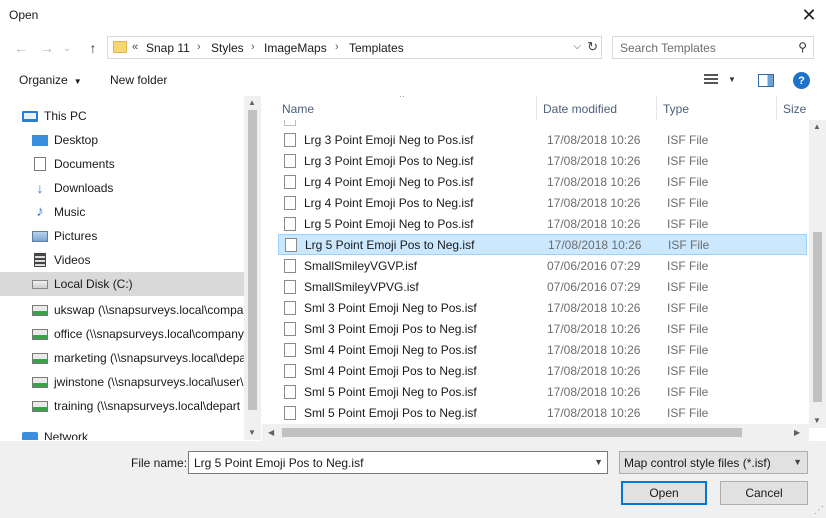 This screenshot has width=826, height=518. I want to click on open-button: Open, so click(664, 493).